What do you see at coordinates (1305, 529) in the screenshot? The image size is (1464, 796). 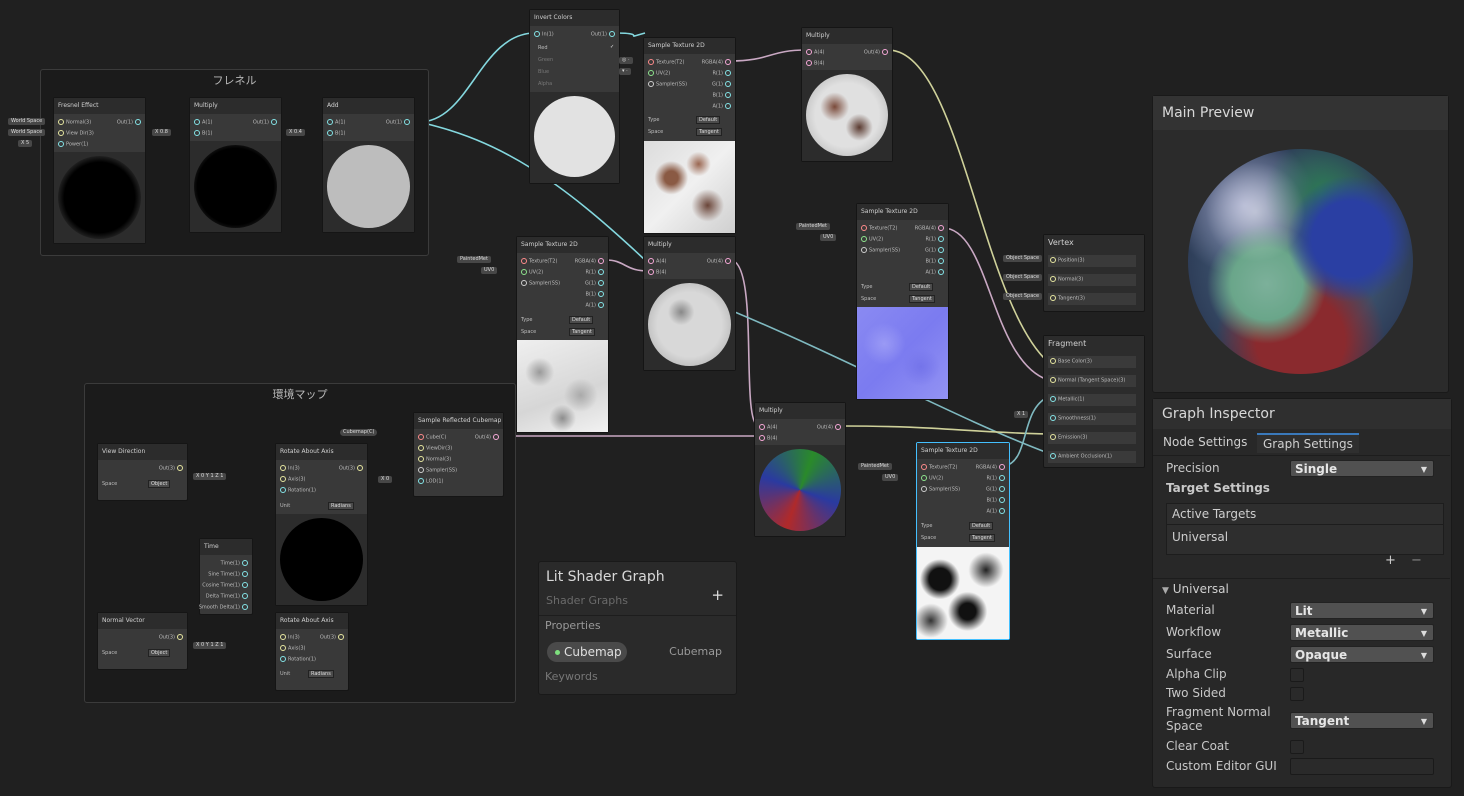 I see `active-targets-list: Active Targets Universal` at bounding box center [1305, 529].